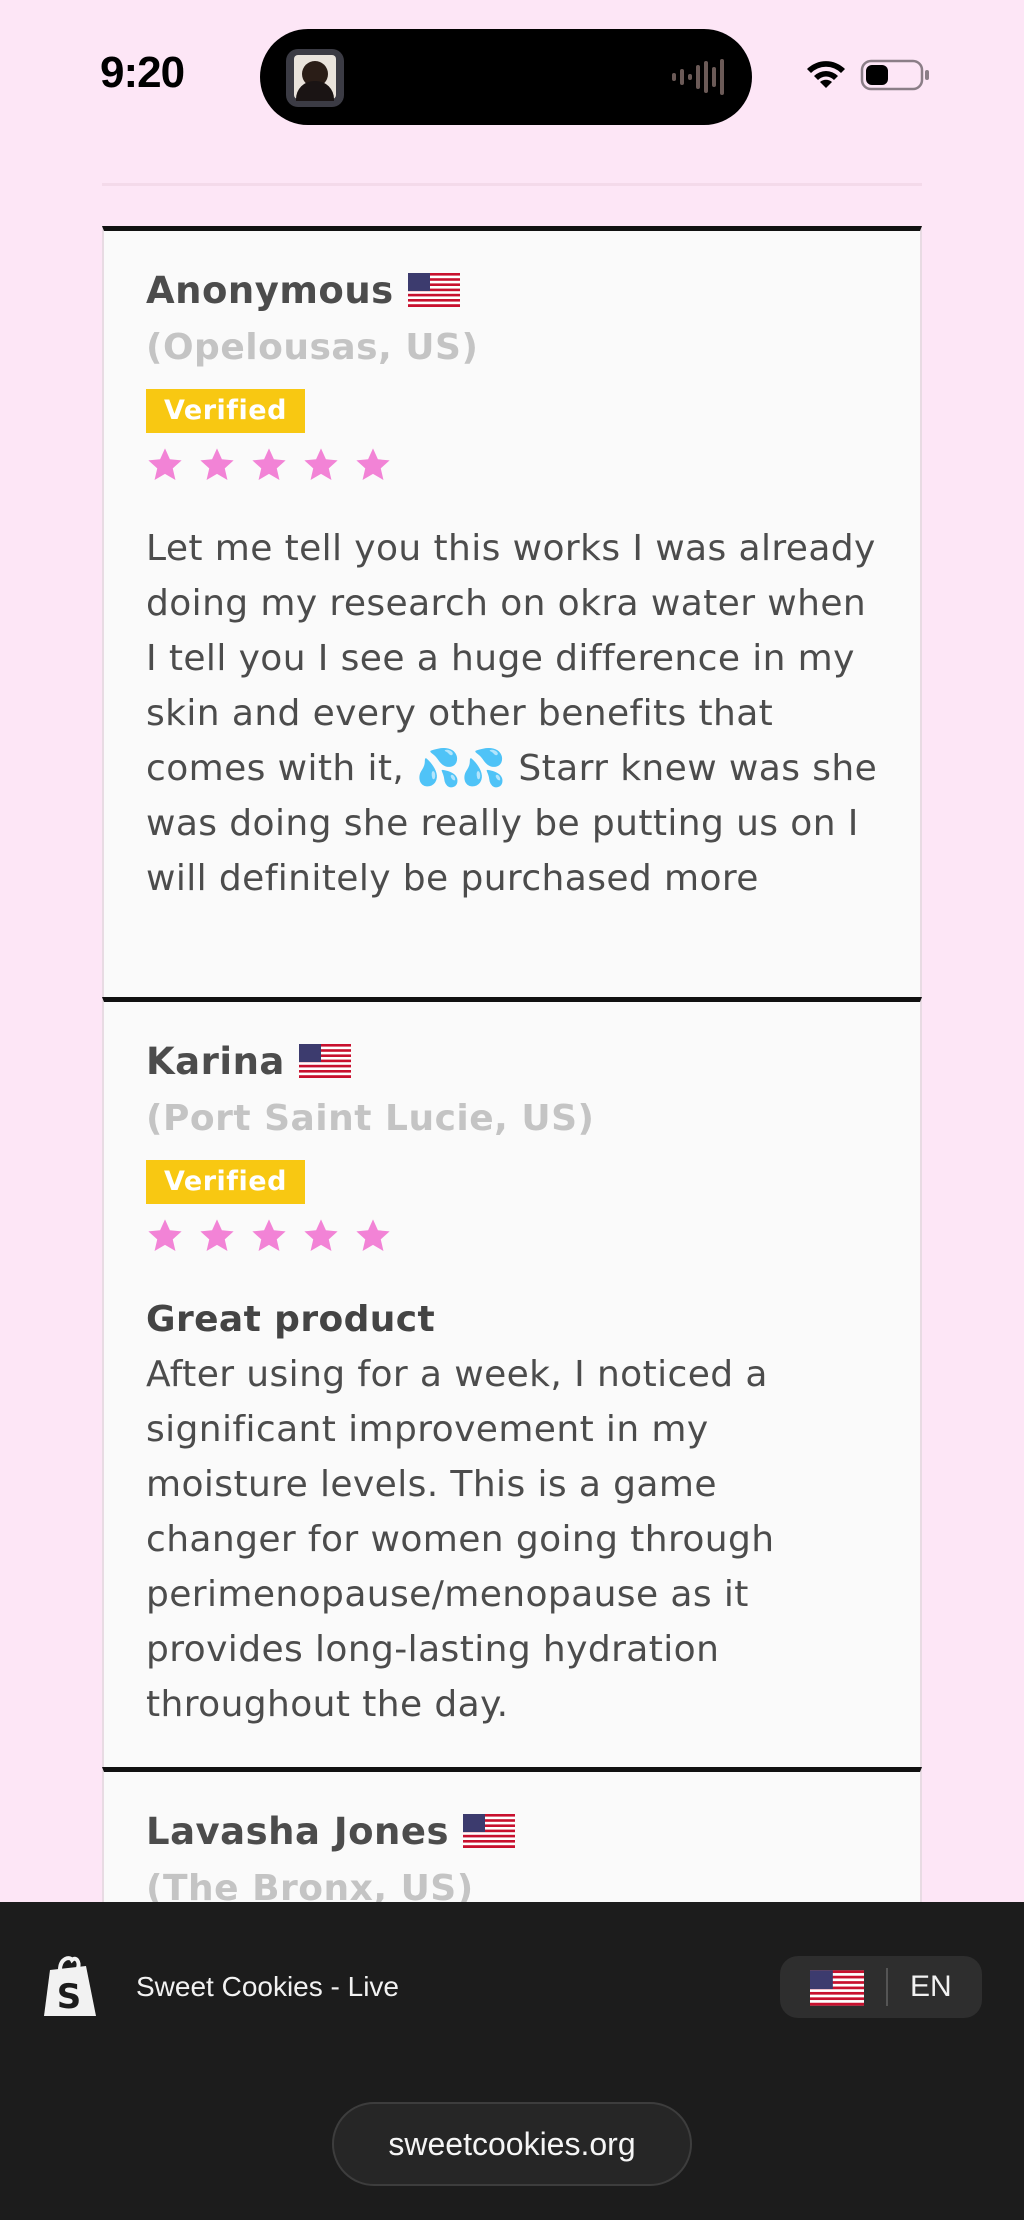  What do you see at coordinates (291, 1319) in the screenshot?
I see `review-title: Great product` at bounding box center [291, 1319].